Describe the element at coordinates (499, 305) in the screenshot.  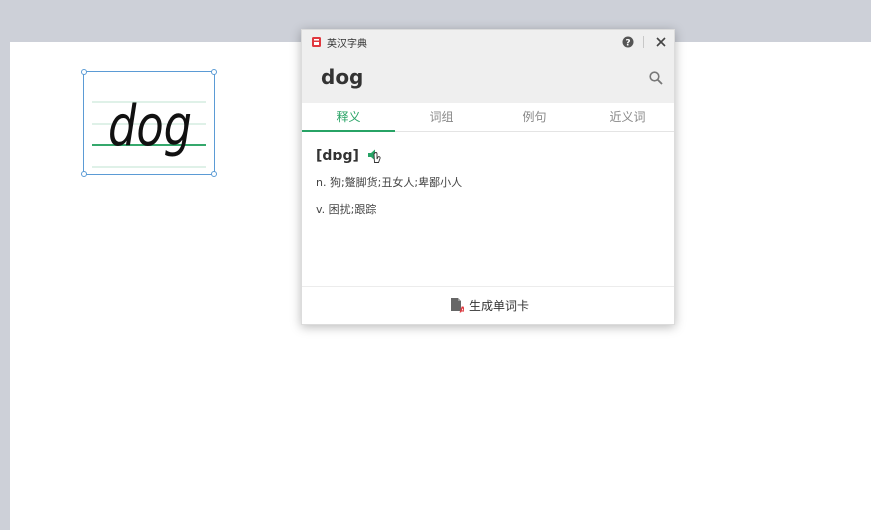
I see `generate-word-card-label: 生成单词卡` at that location.